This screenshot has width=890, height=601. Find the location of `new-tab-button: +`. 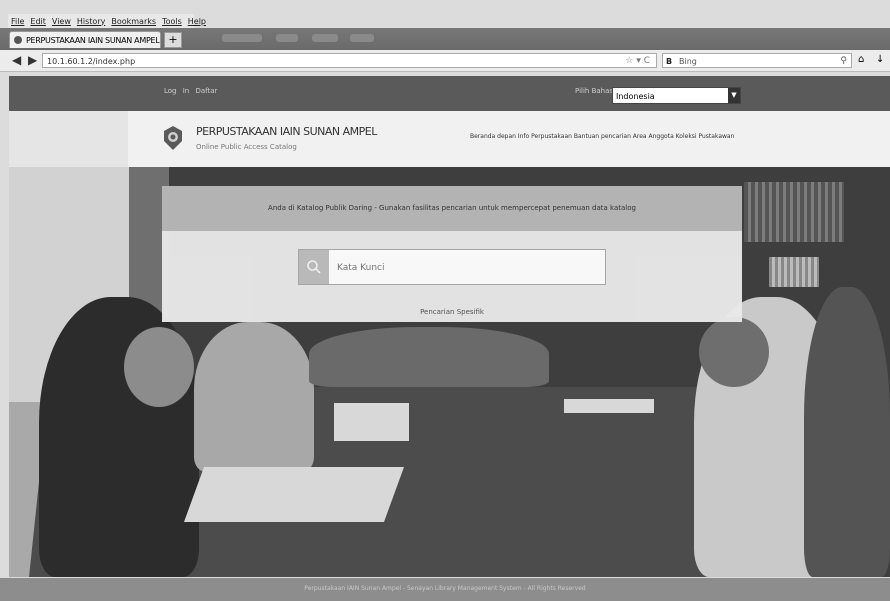

new-tab-button: + is located at coordinates (173, 40).